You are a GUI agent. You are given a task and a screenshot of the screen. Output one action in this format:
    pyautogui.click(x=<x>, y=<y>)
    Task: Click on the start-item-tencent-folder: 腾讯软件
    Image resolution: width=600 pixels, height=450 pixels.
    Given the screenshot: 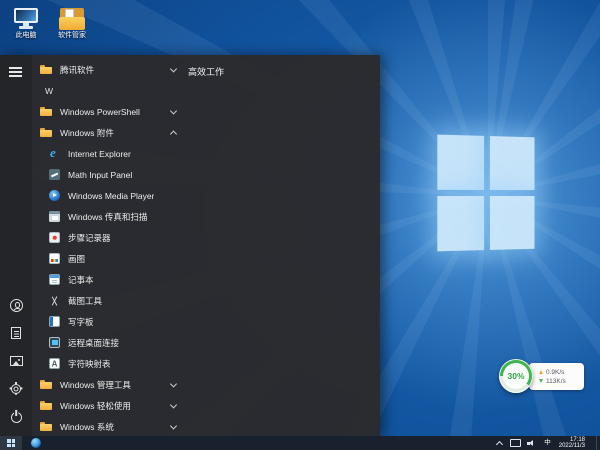 What is the action you would take?
    pyautogui.click(x=109, y=69)
    